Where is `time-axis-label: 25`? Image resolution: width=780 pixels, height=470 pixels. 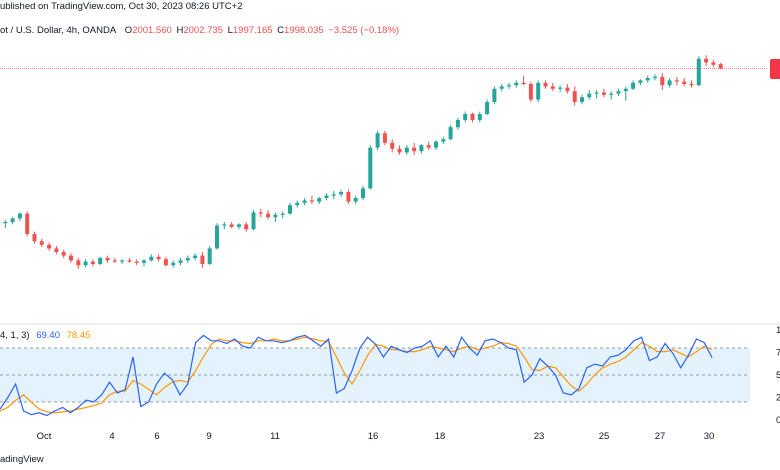 time-axis-label: 25 is located at coordinates (604, 436).